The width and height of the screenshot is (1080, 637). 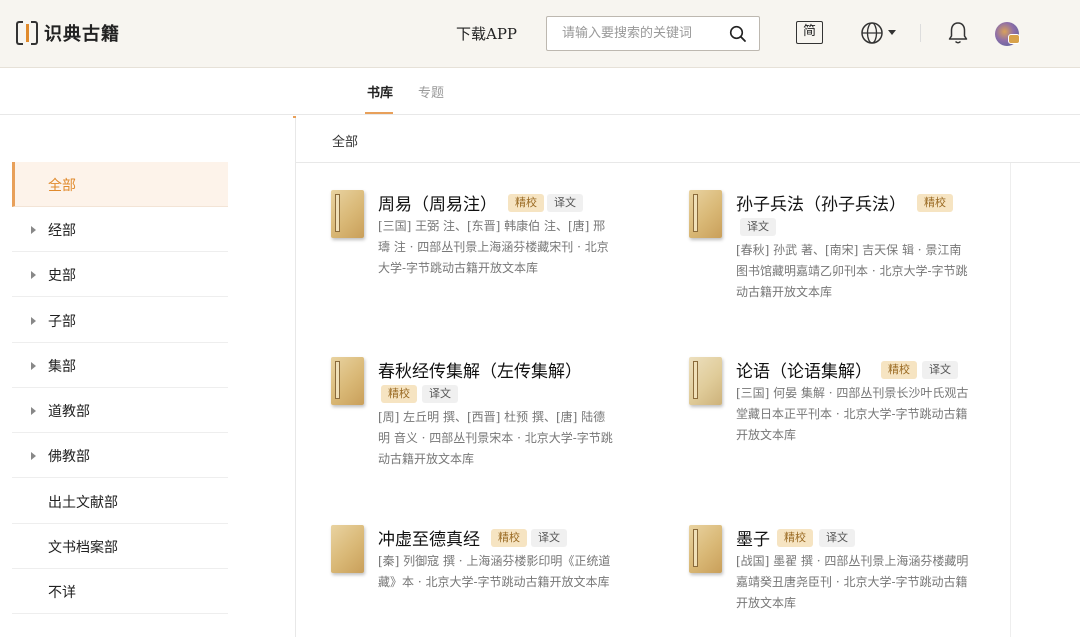 What do you see at coordinates (872, 33) in the screenshot?
I see `globe-icon` at bounding box center [872, 33].